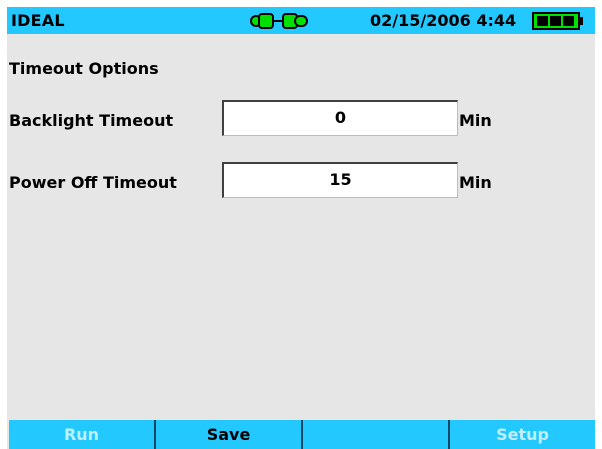 This screenshot has height=449, width=602. I want to click on brand-title: IDEAL, so click(38, 20).